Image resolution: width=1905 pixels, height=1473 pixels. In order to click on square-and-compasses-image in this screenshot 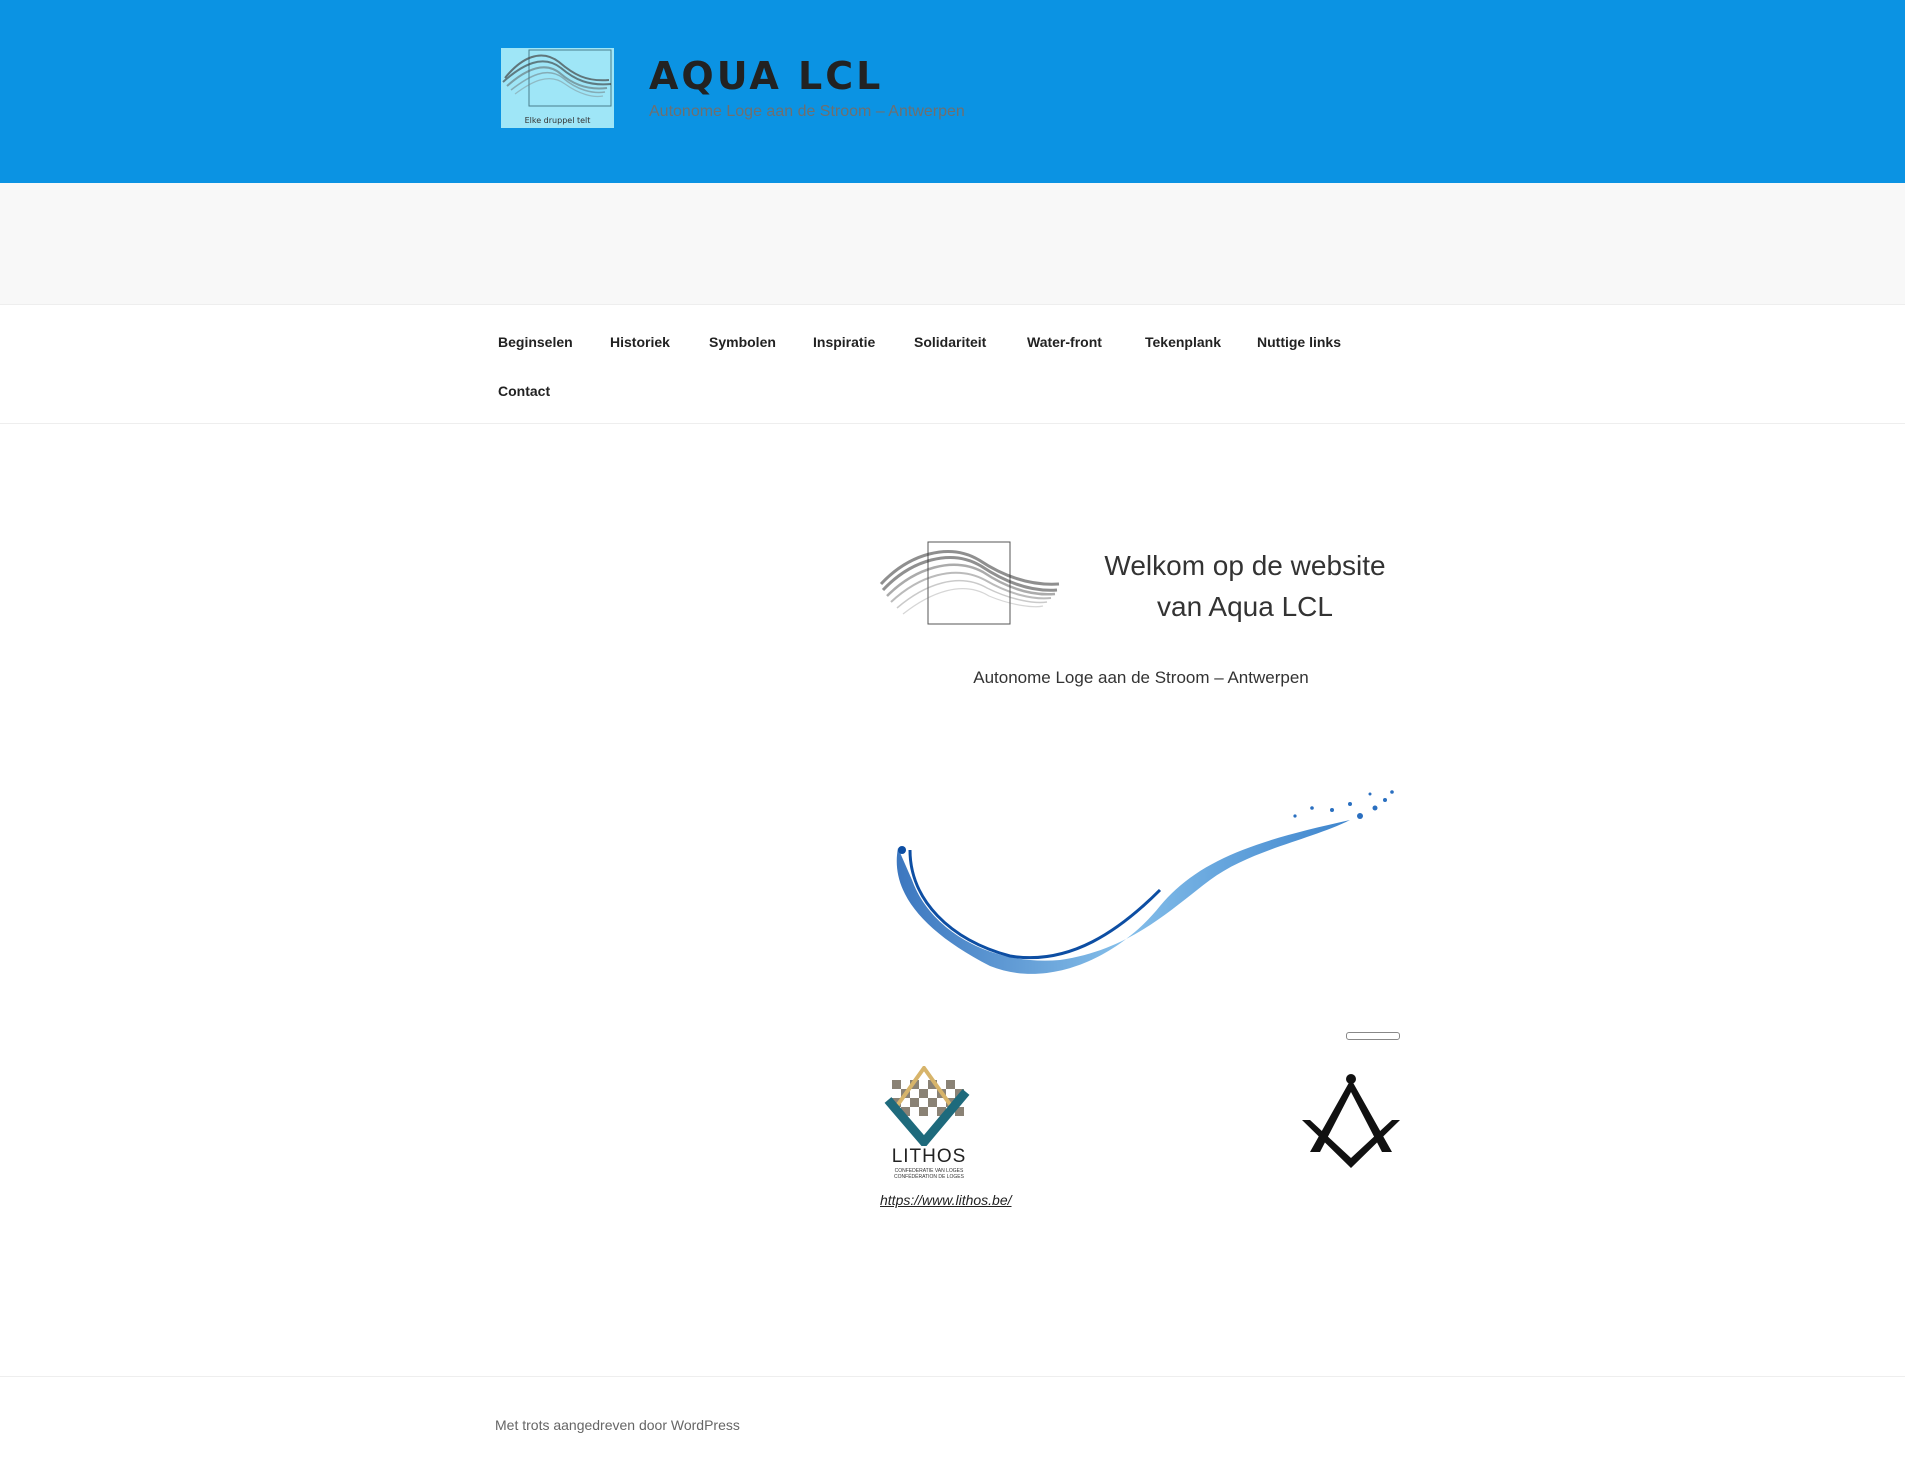, I will do `click(1351, 1122)`.